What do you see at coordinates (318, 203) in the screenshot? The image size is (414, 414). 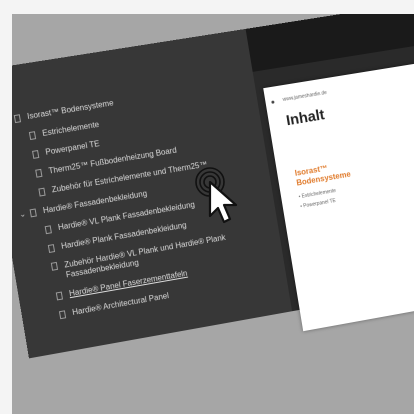 I see `list-item: • Powerpanel TE` at bounding box center [318, 203].